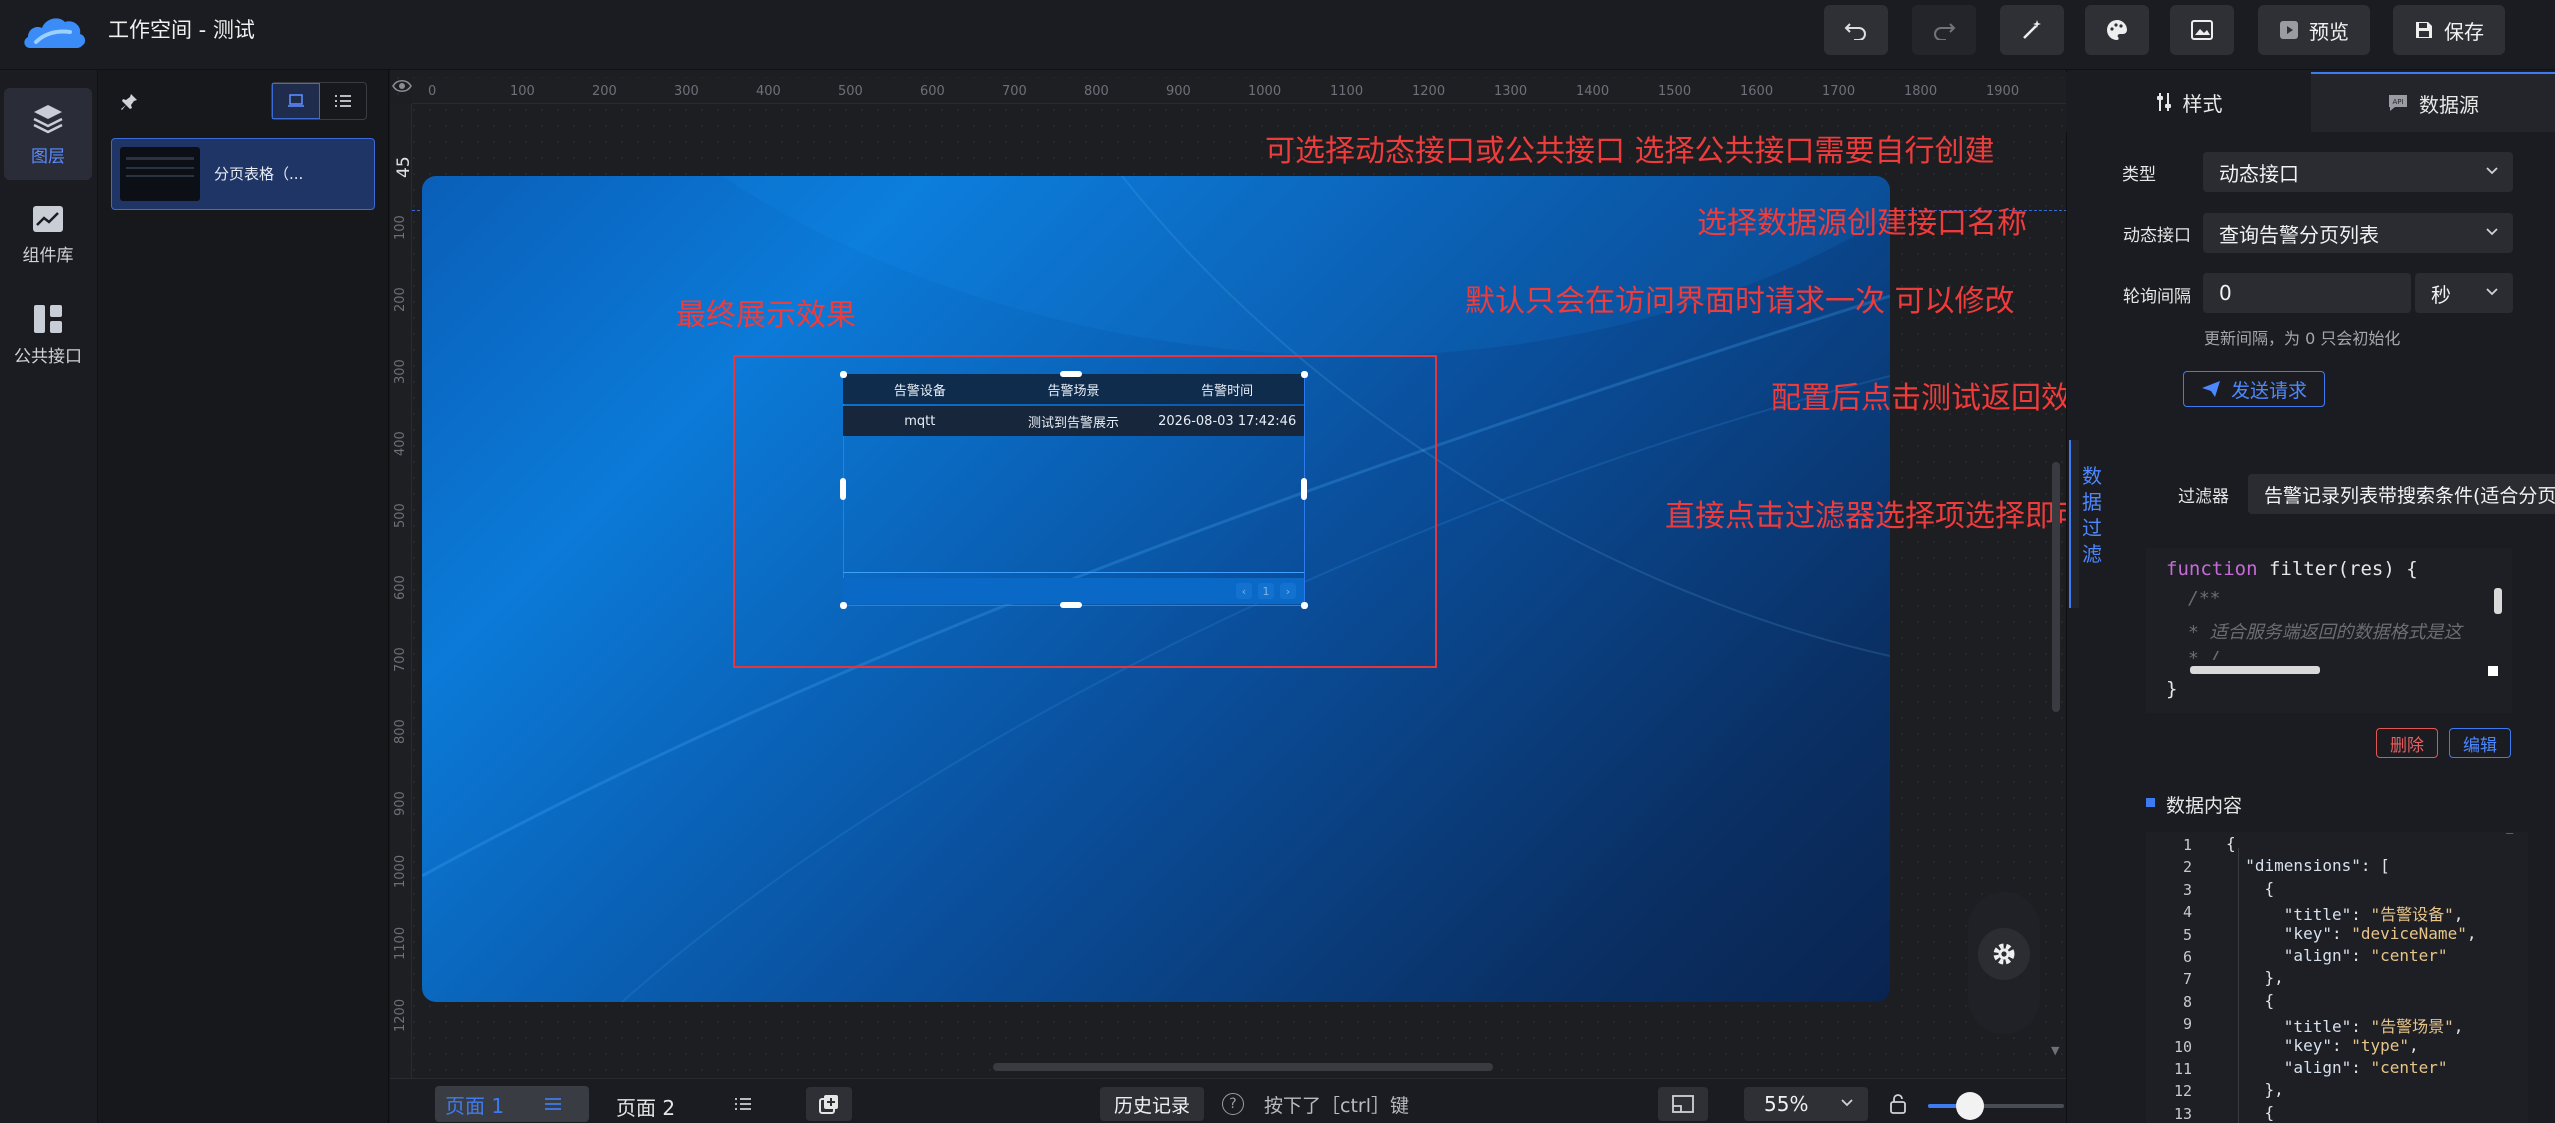 The height and width of the screenshot is (1123, 2555). Describe the element at coordinates (766, 315) in the screenshot. I see `annotation-final-effect: 最终展示效果` at that location.